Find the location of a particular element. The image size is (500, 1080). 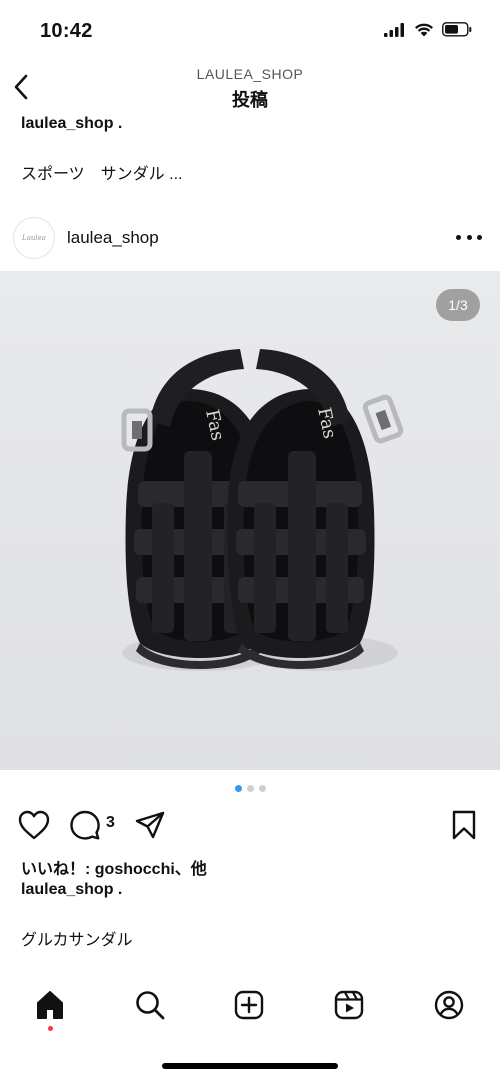

carousel-dot-active is located at coordinates (238, 788).